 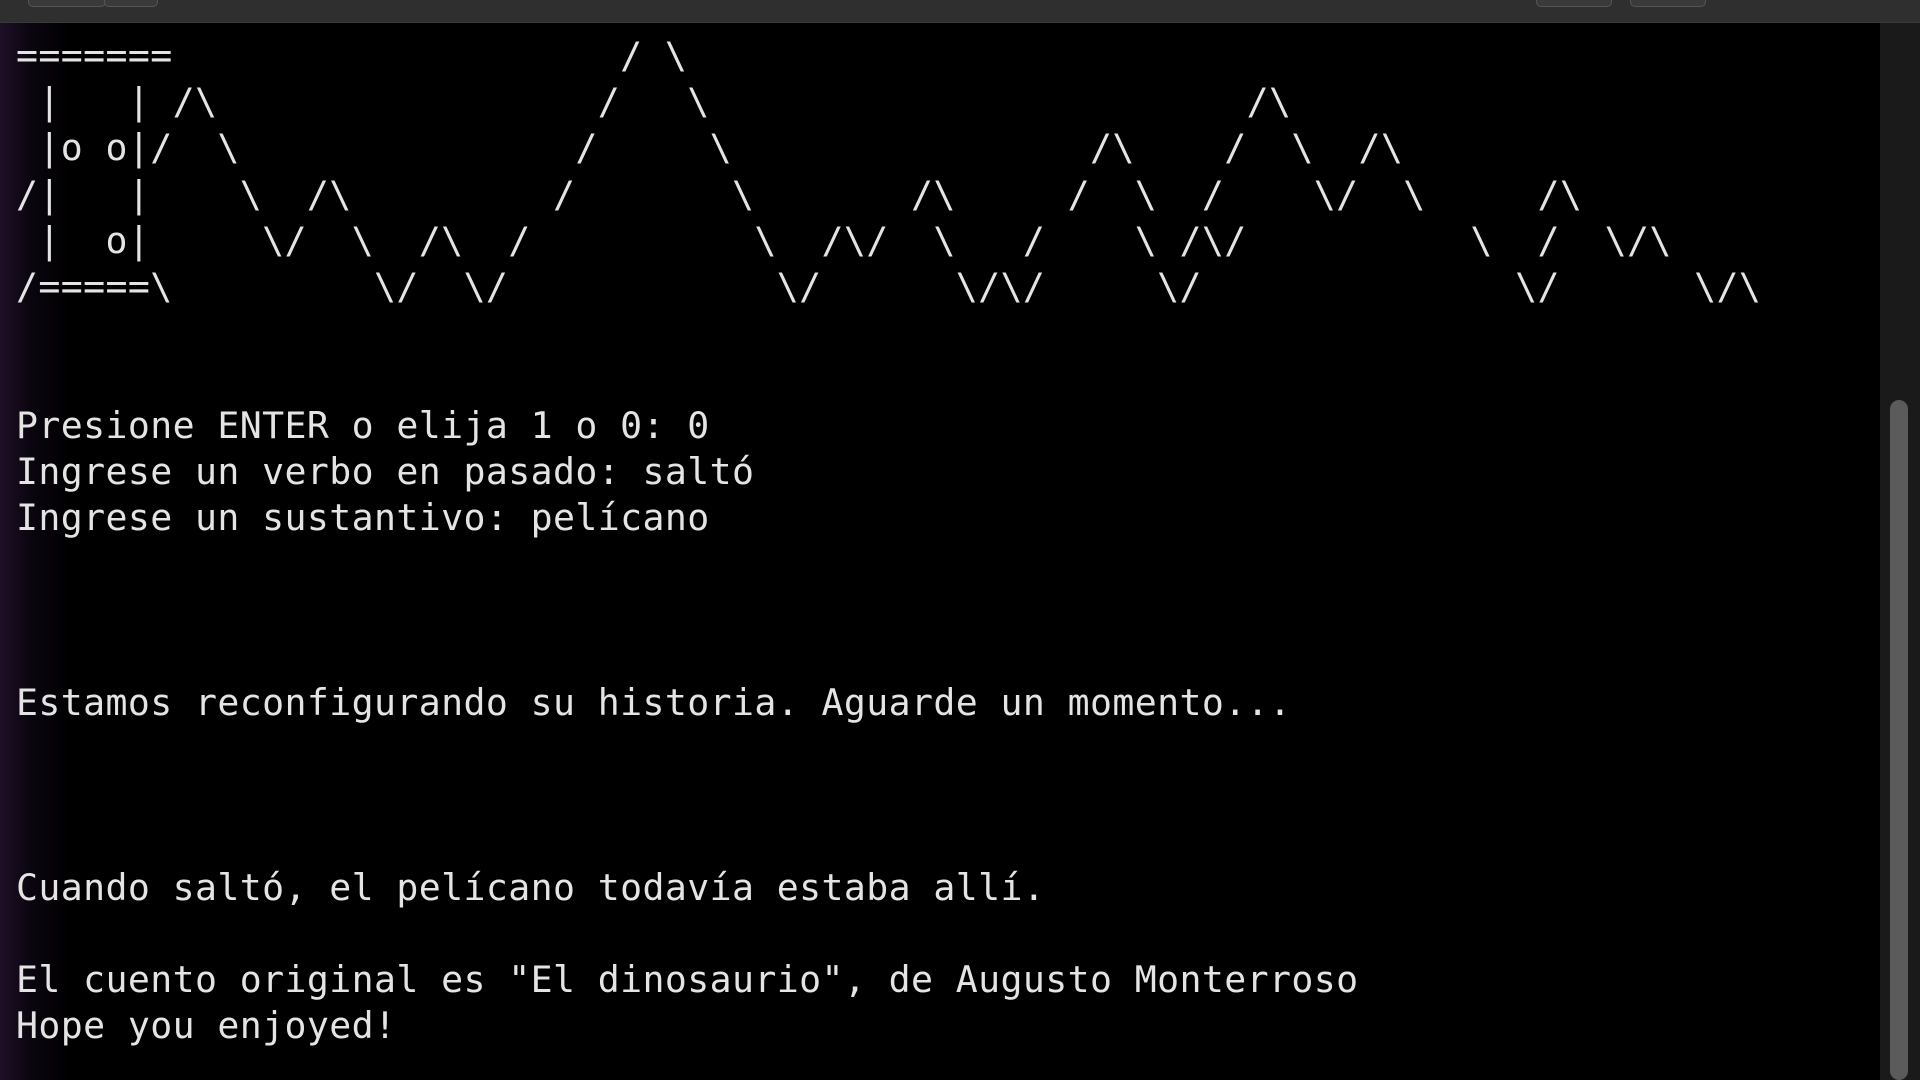 I want to click on title-bar, so click(x=960, y=11).